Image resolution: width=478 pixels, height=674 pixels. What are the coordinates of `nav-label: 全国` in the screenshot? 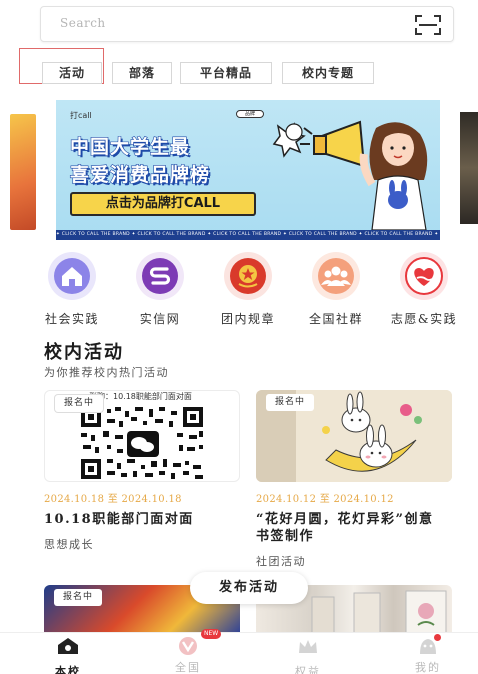 It's located at (188, 667).